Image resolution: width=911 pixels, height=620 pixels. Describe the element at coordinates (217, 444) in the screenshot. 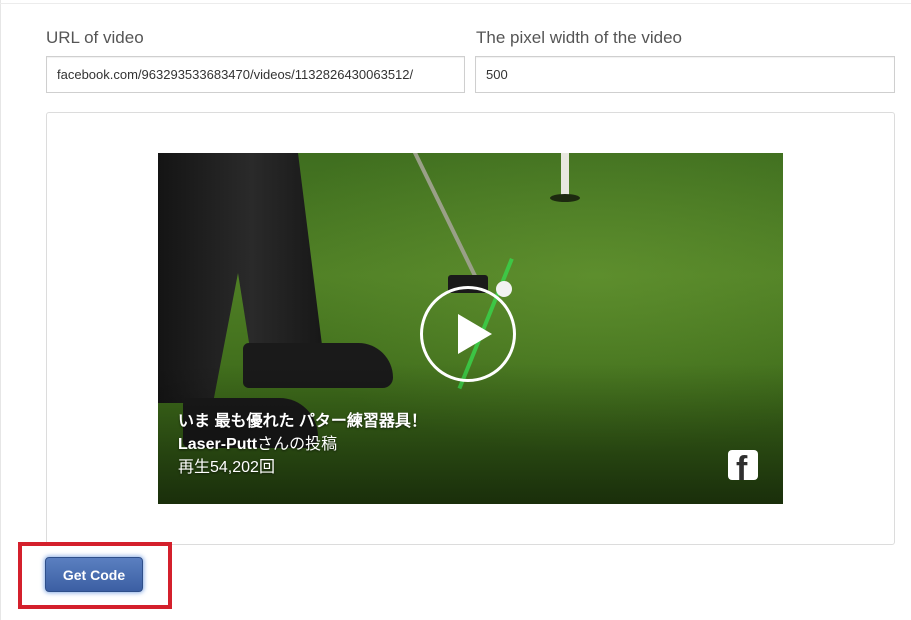

I see `author-name: Laser-Putt` at that location.